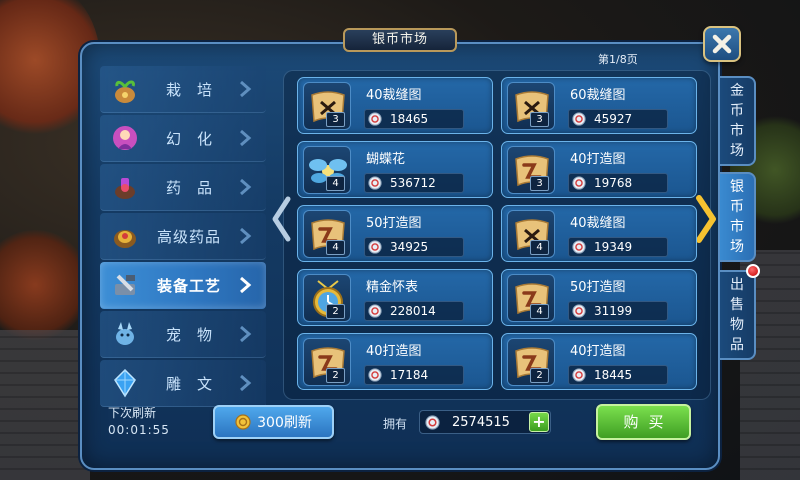 Image resolution: width=800 pixels, height=480 pixels. I want to click on refresh-button-label: 300刷新, so click(284, 423).